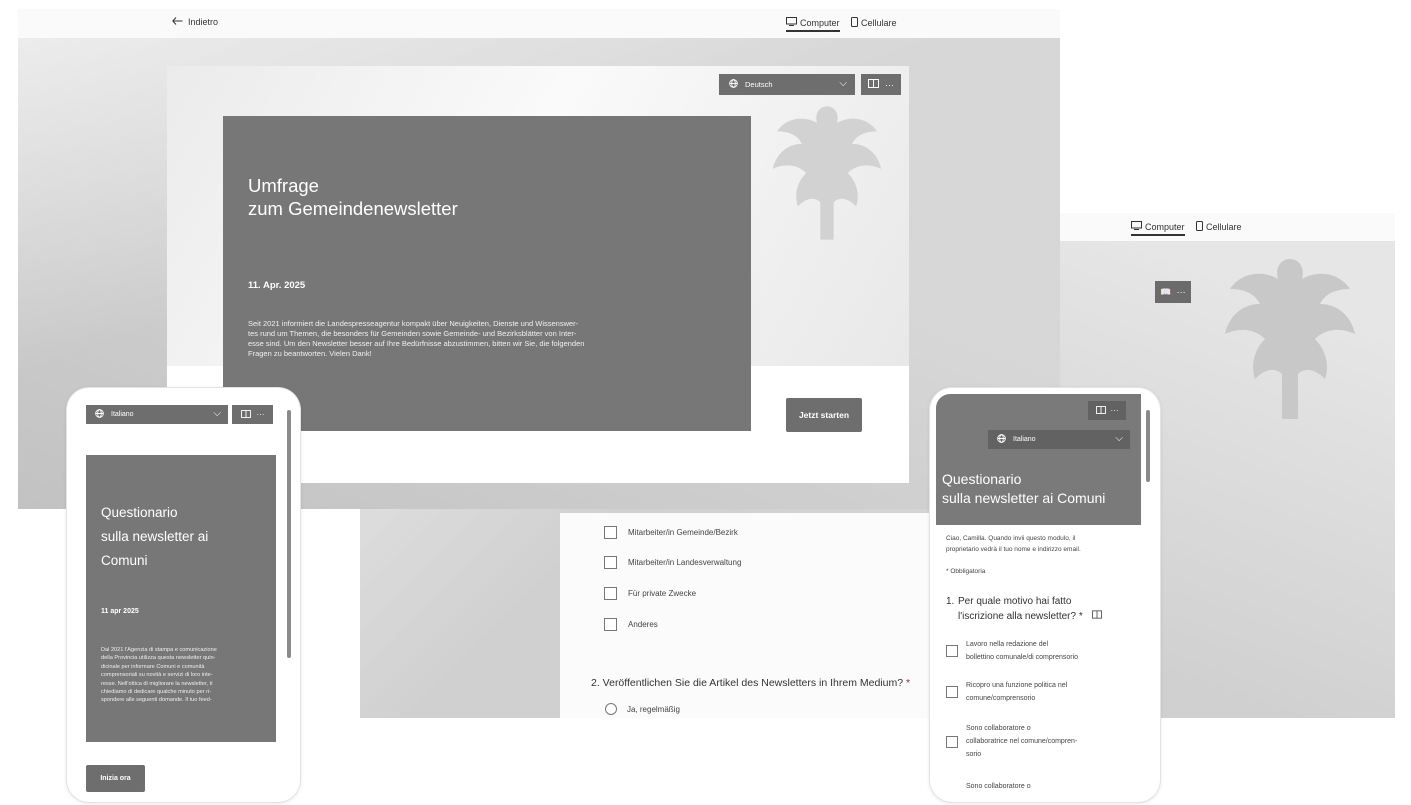 The height and width of the screenshot is (805, 1411). What do you see at coordinates (611, 709) in the screenshot?
I see `radio-button` at bounding box center [611, 709].